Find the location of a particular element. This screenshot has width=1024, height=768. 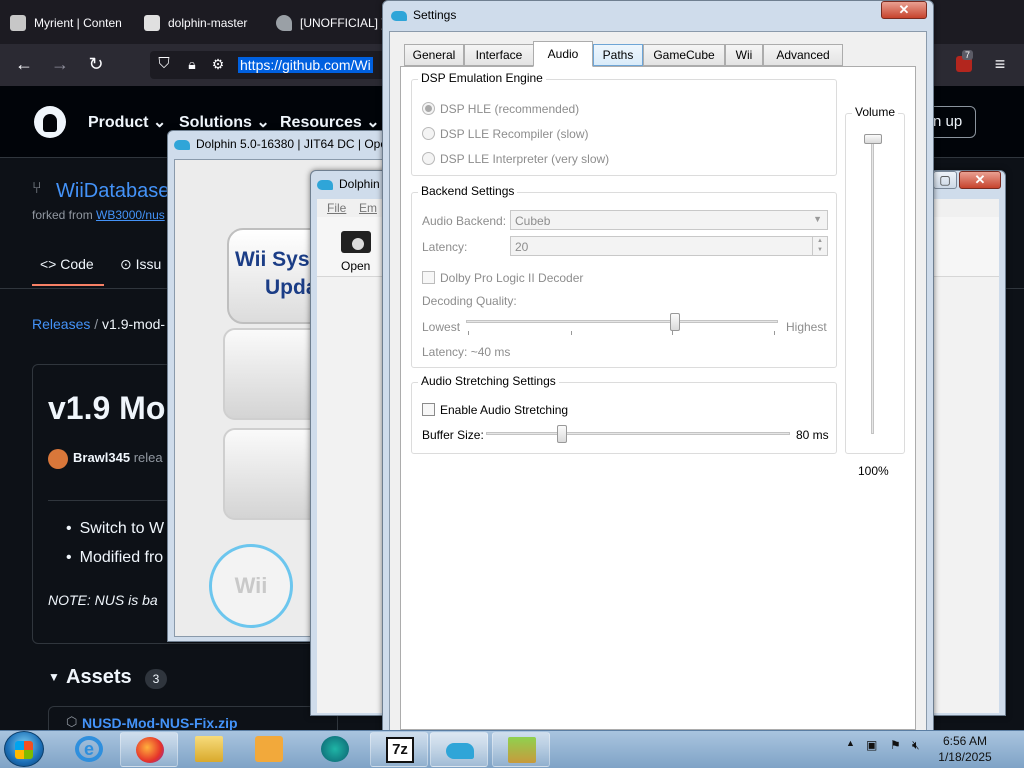

taskbar-installer is located at coordinates (521, 749).